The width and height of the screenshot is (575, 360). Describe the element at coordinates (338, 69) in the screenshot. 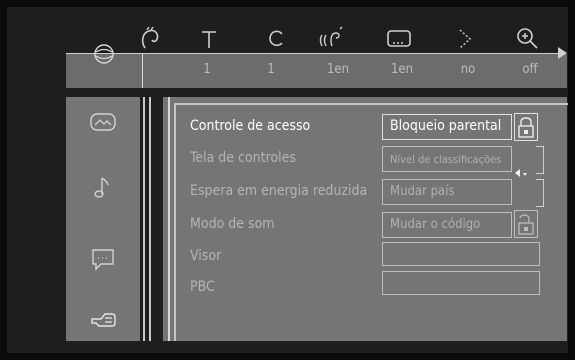

I see `audio-language-value: 1en` at that location.